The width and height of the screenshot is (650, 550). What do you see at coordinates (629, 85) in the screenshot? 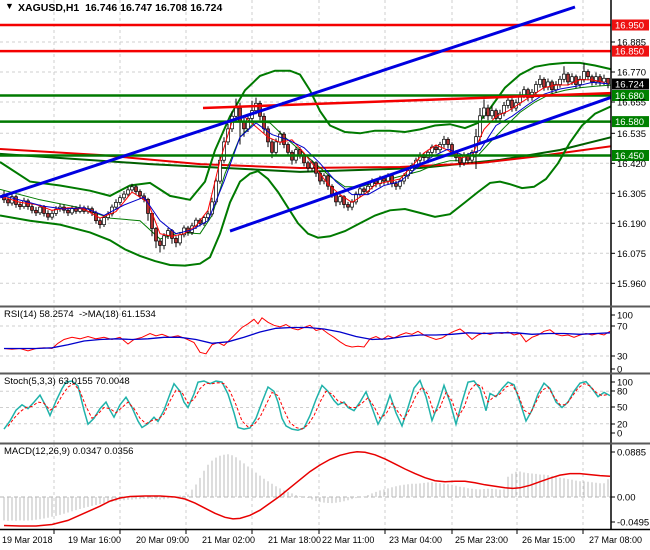
I see `price-badge-label: 16.724` at bounding box center [629, 85].